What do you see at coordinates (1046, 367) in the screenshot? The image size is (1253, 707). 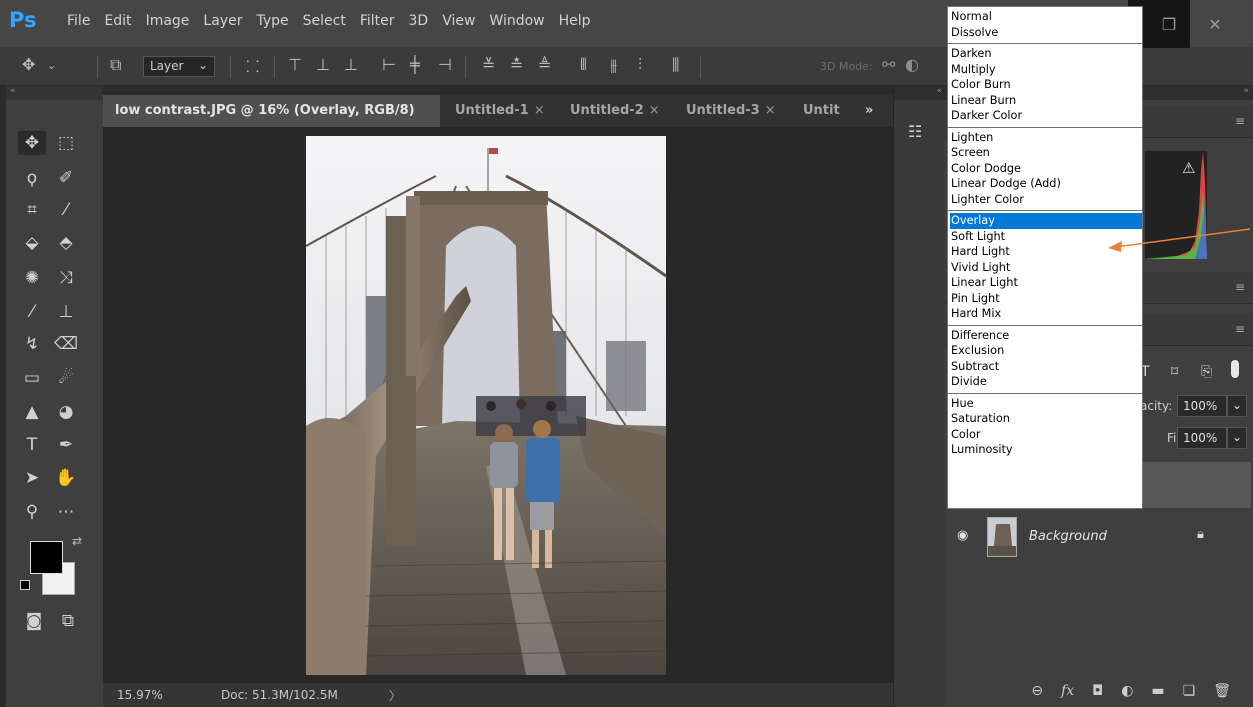 I see `blend-mode-option: Subtract` at bounding box center [1046, 367].